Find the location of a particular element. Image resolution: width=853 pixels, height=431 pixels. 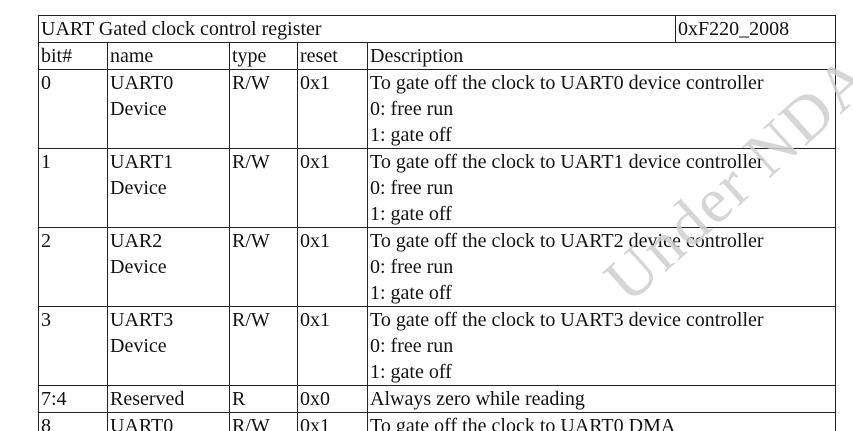

cell-name: Reserved is located at coordinates (168, 399).